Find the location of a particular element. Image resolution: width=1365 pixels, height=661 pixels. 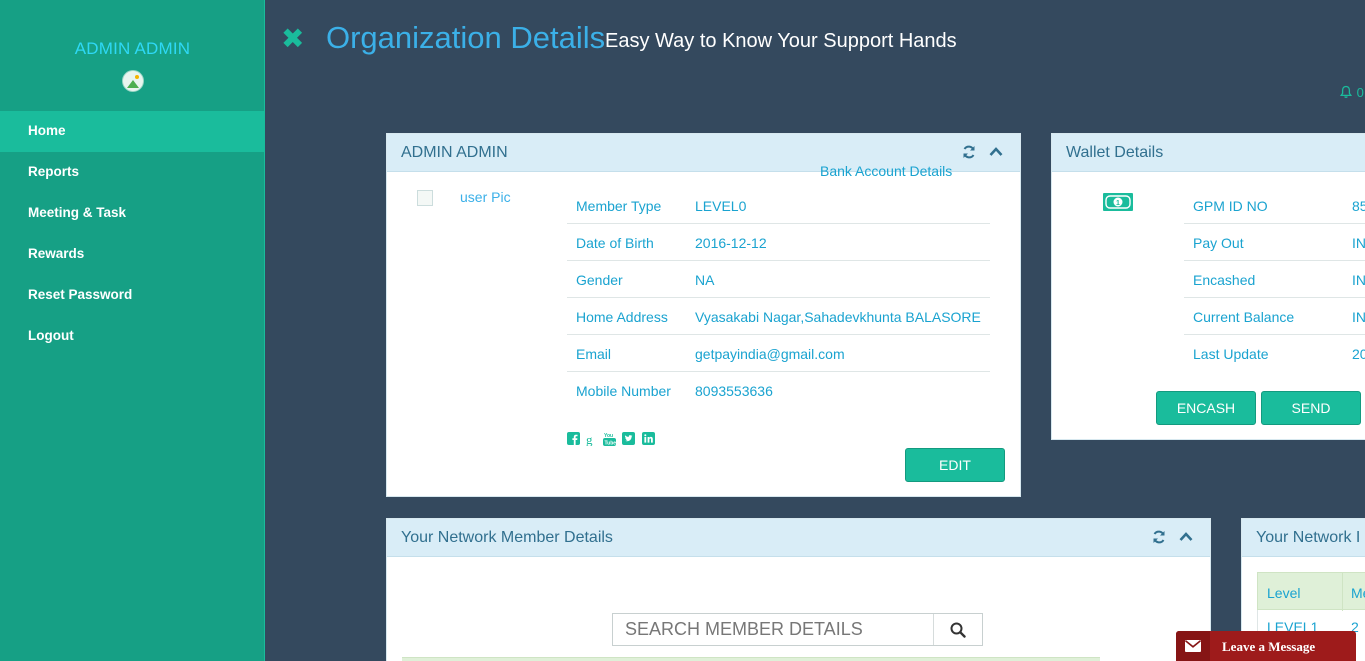

broken-image-icon is located at coordinates (425, 198).